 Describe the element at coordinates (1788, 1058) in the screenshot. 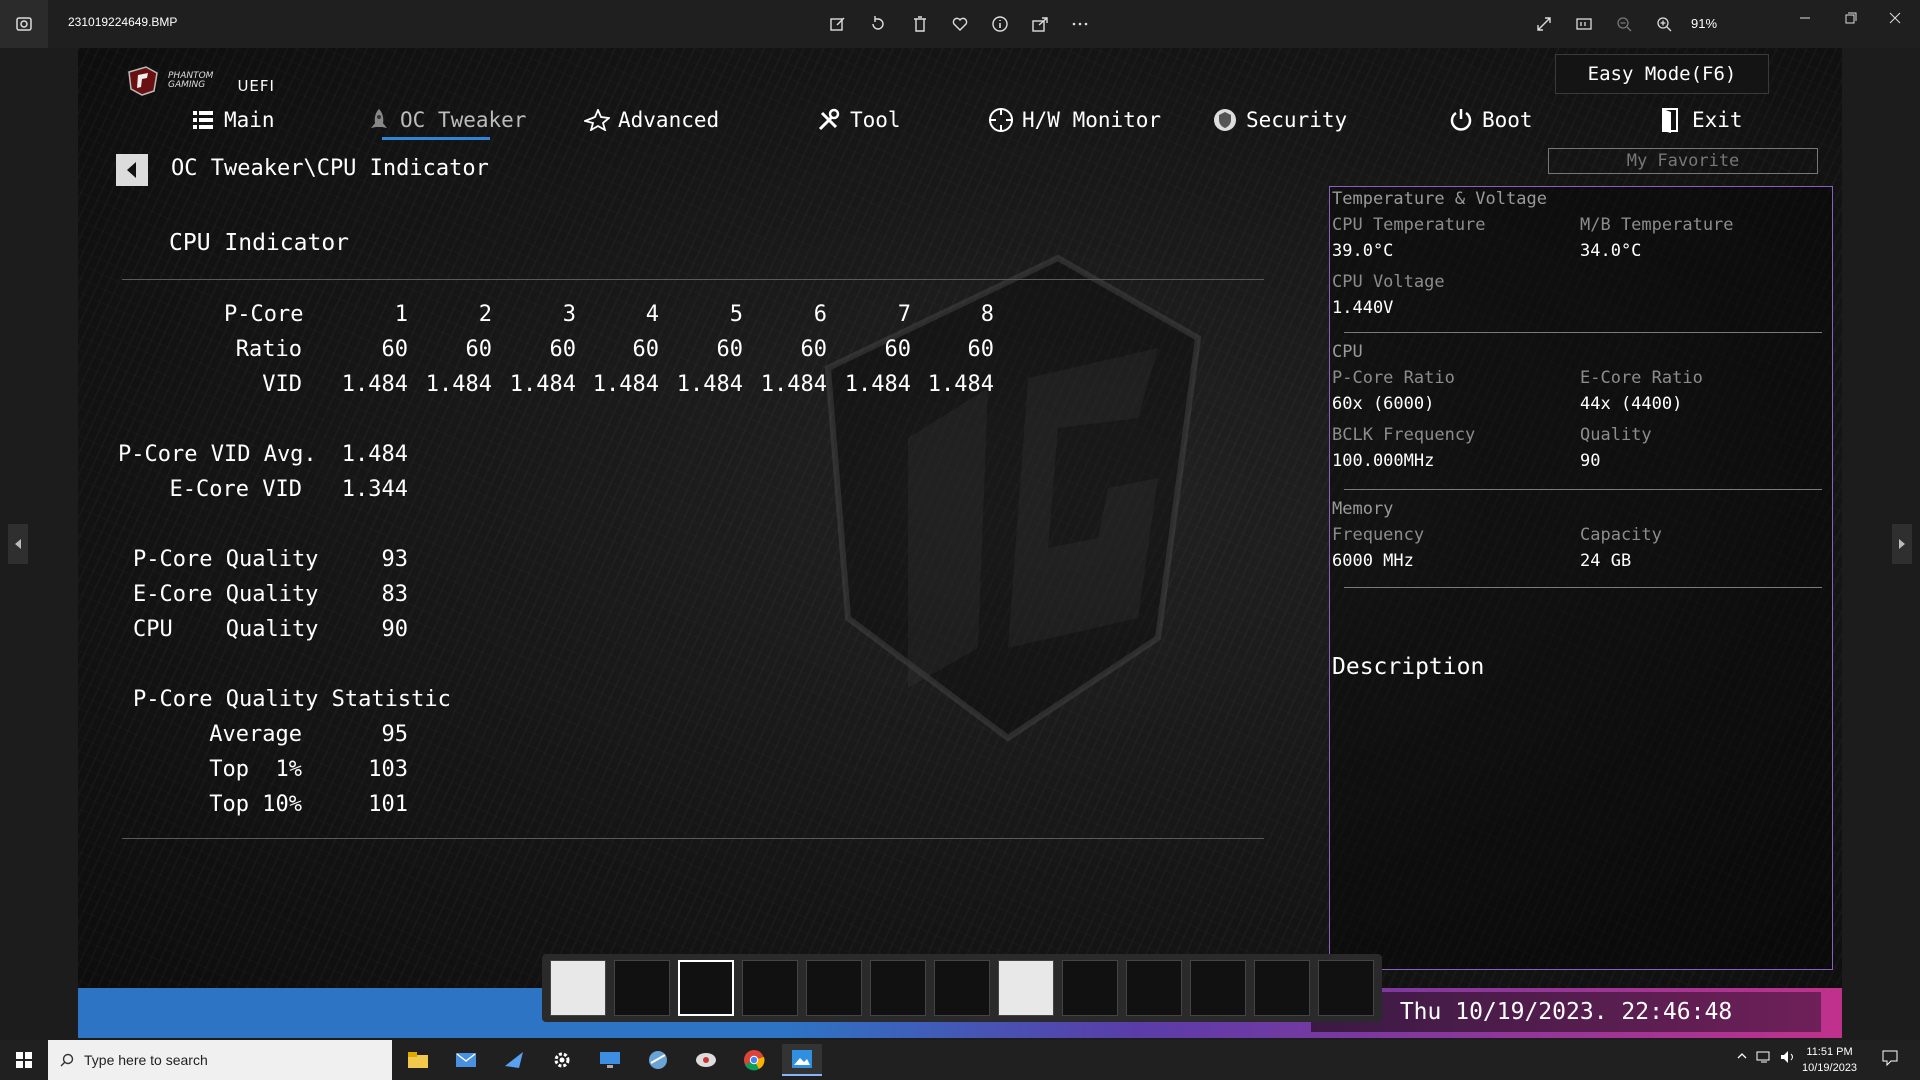

I see `volume-icon` at that location.